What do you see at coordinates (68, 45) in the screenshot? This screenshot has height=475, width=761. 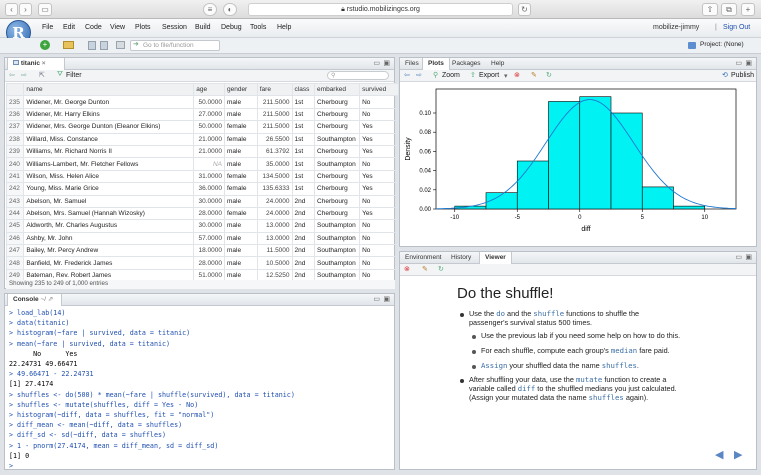 I see `open-folder-icon` at bounding box center [68, 45].